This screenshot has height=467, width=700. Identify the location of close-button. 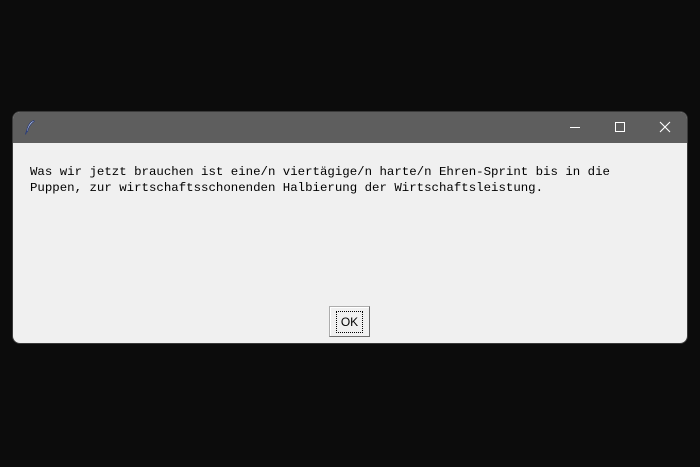
(664, 127).